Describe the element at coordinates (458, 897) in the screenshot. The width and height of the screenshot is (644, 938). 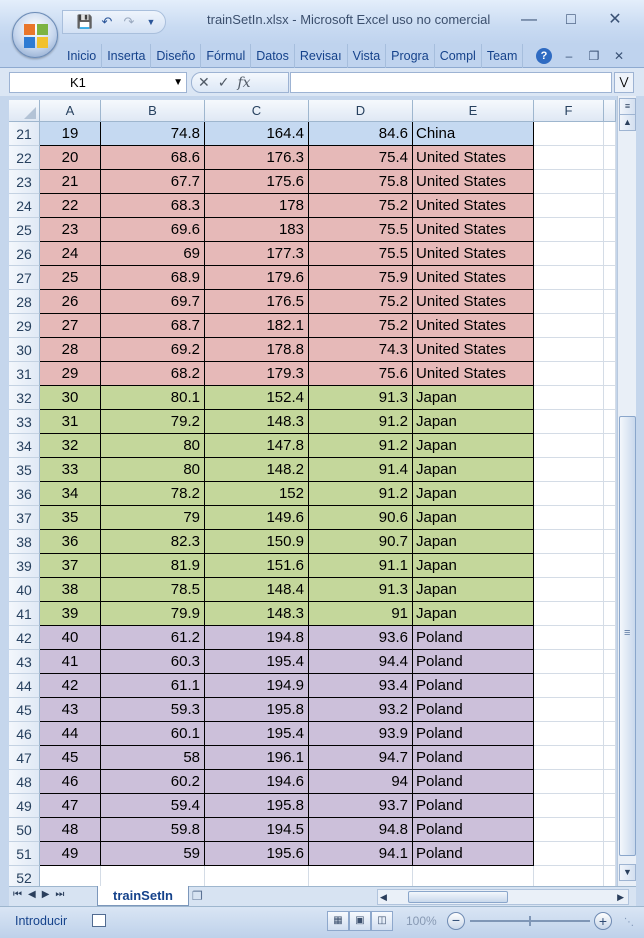
I see `horizontal-scroll-thumb` at that location.